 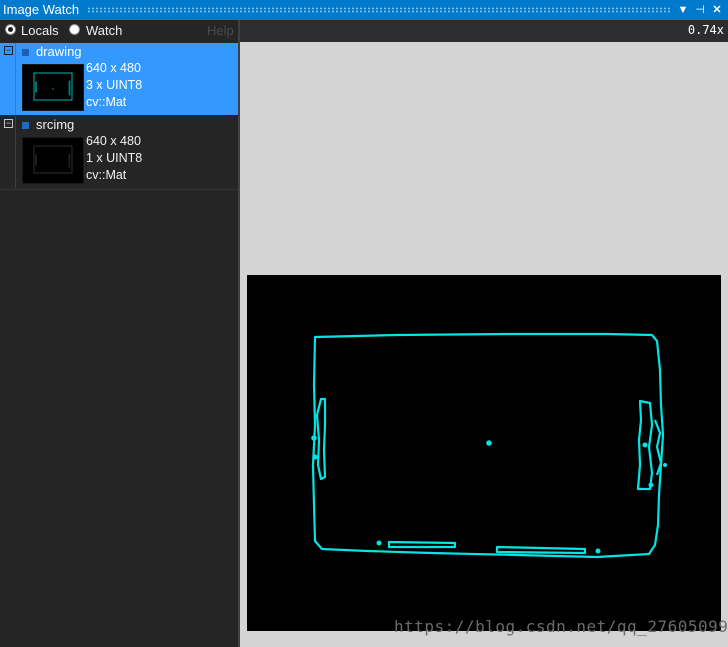 What do you see at coordinates (541, 550) in the screenshot?
I see `bottom-right-contour` at bounding box center [541, 550].